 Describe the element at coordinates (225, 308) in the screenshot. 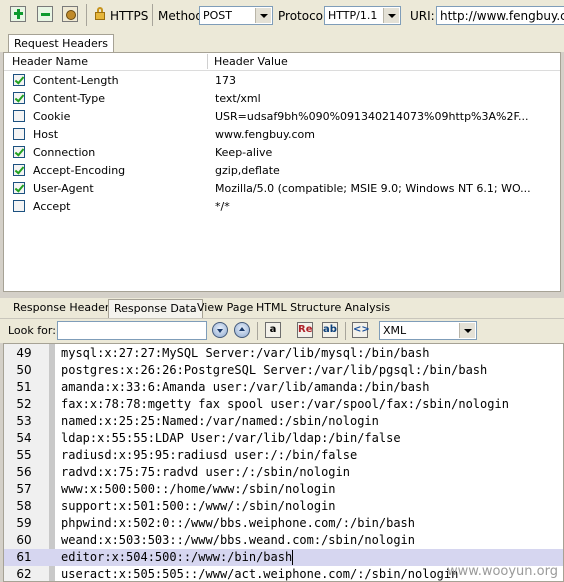

I see `tab-view-page: View Page` at that location.